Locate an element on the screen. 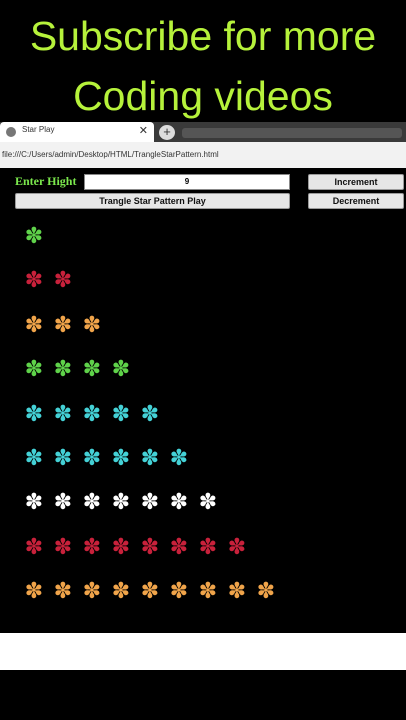 This screenshot has height=720, width=406. tab-title: Star Play is located at coordinates (38, 129).